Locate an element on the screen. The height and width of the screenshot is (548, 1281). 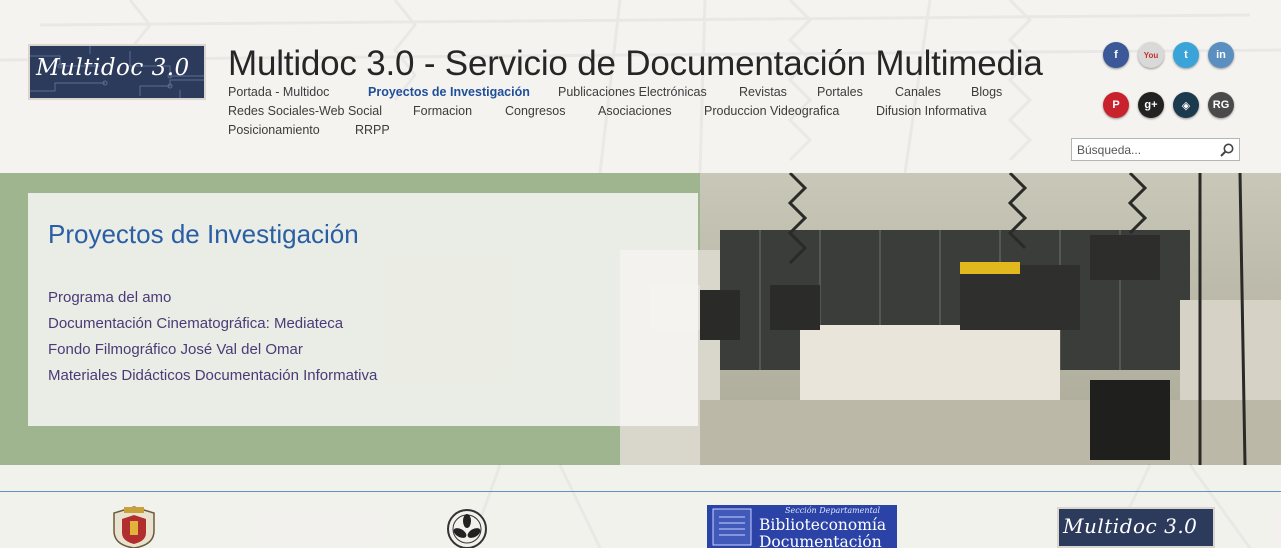
twitter-icon: t is located at coordinates (1186, 55).